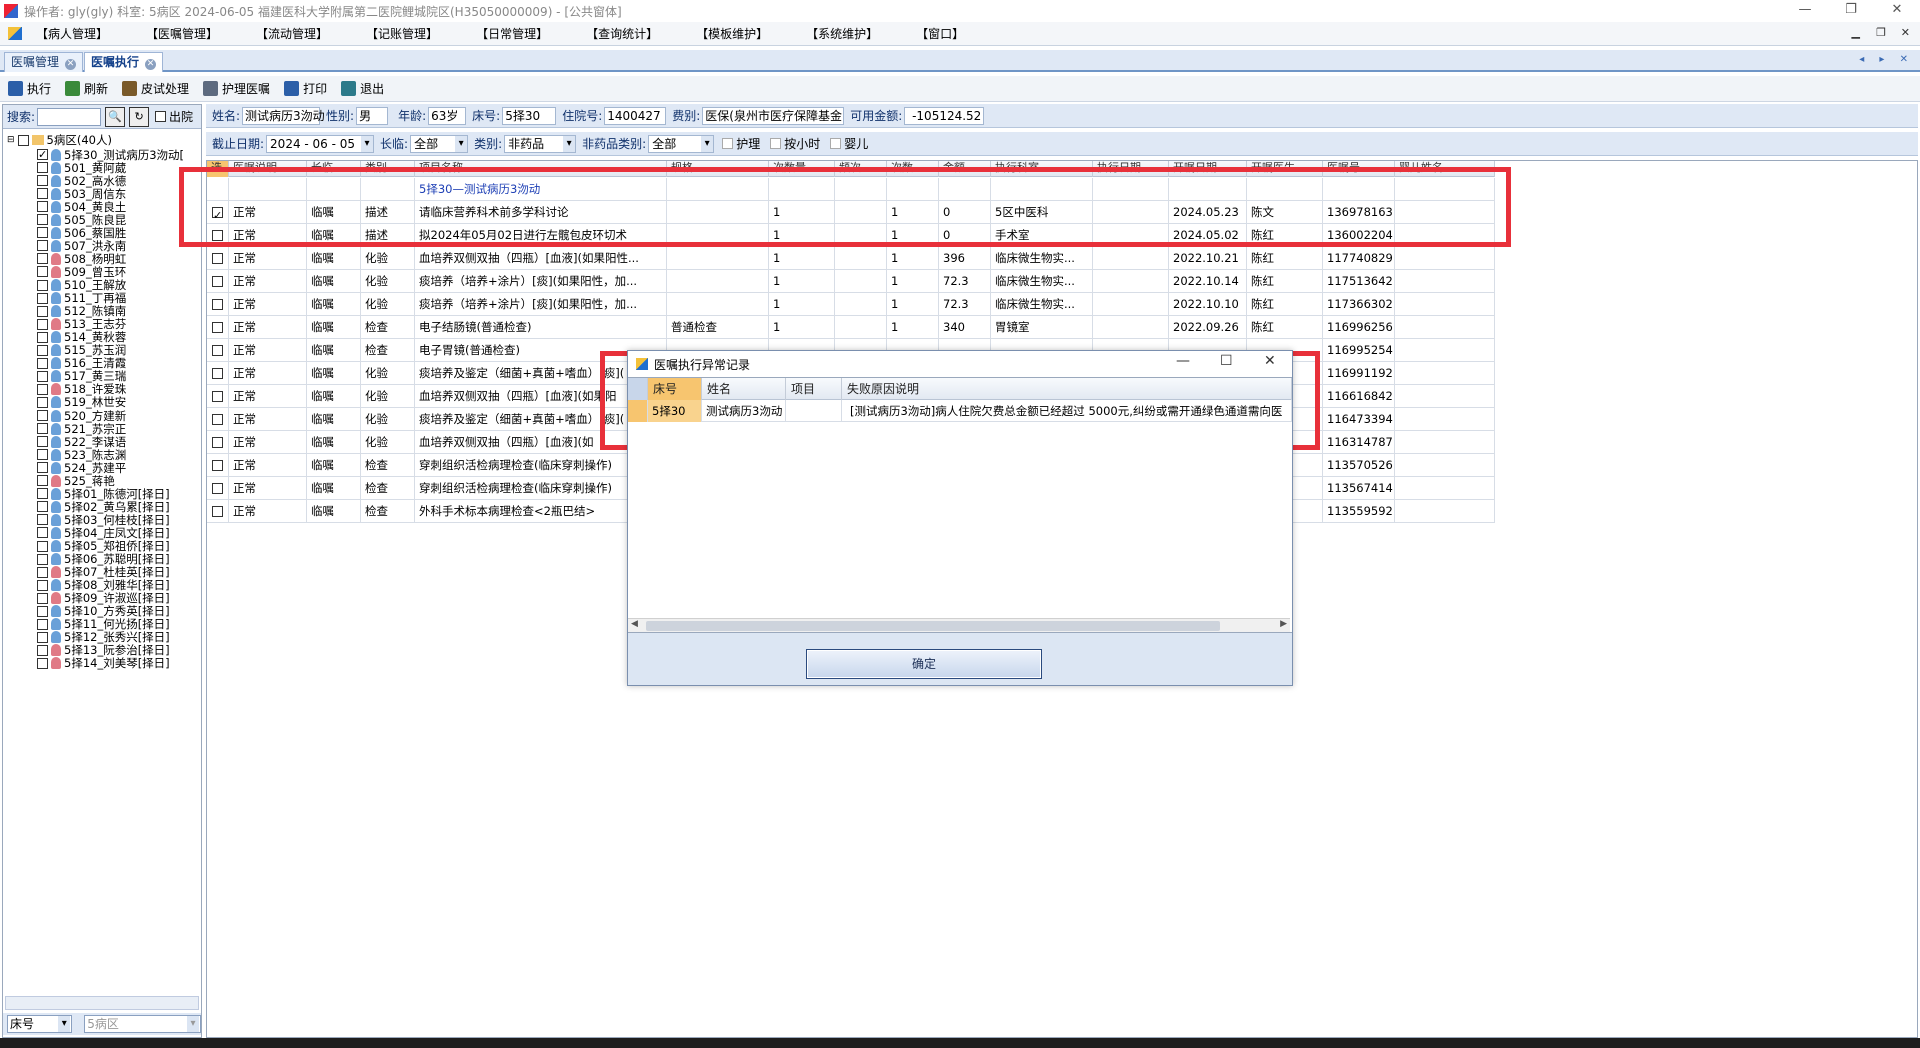 The width and height of the screenshot is (1920, 1048). Describe the element at coordinates (836, 143) in the screenshot. I see `infant-checkbox` at that location.